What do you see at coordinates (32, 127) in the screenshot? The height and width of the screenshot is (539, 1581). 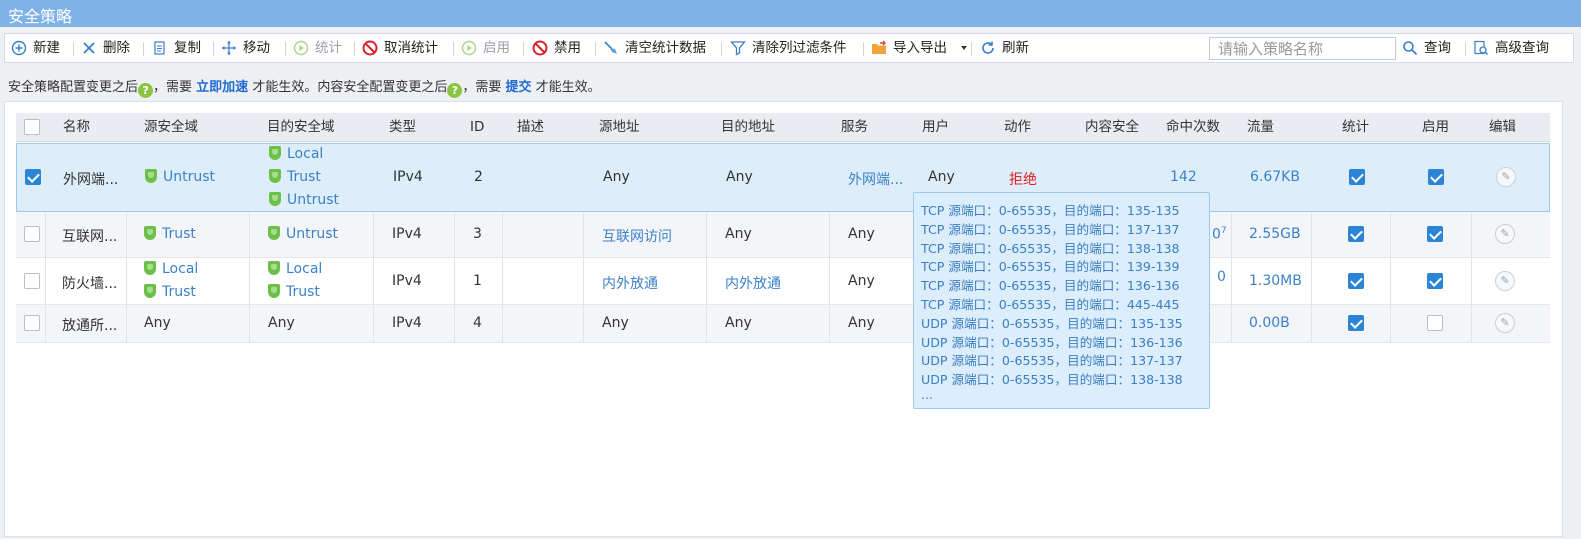 I see `select-all-checkbox` at bounding box center [32, 127].